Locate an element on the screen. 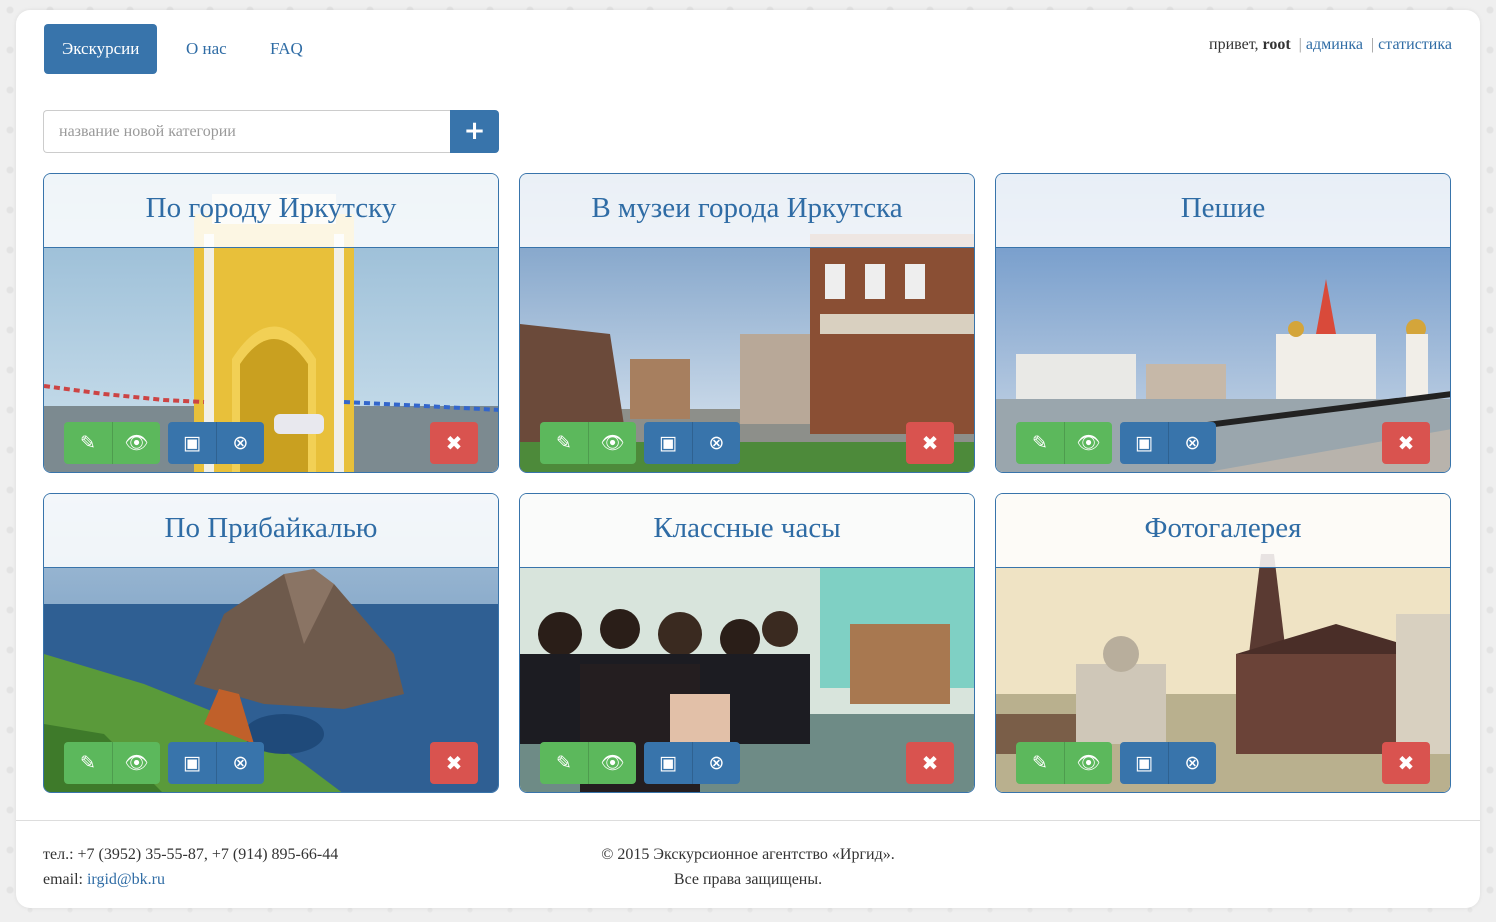 The image size is (1496, 922). user-menu: привет, root | админка | статистика is located at coordinates (1330, 45).